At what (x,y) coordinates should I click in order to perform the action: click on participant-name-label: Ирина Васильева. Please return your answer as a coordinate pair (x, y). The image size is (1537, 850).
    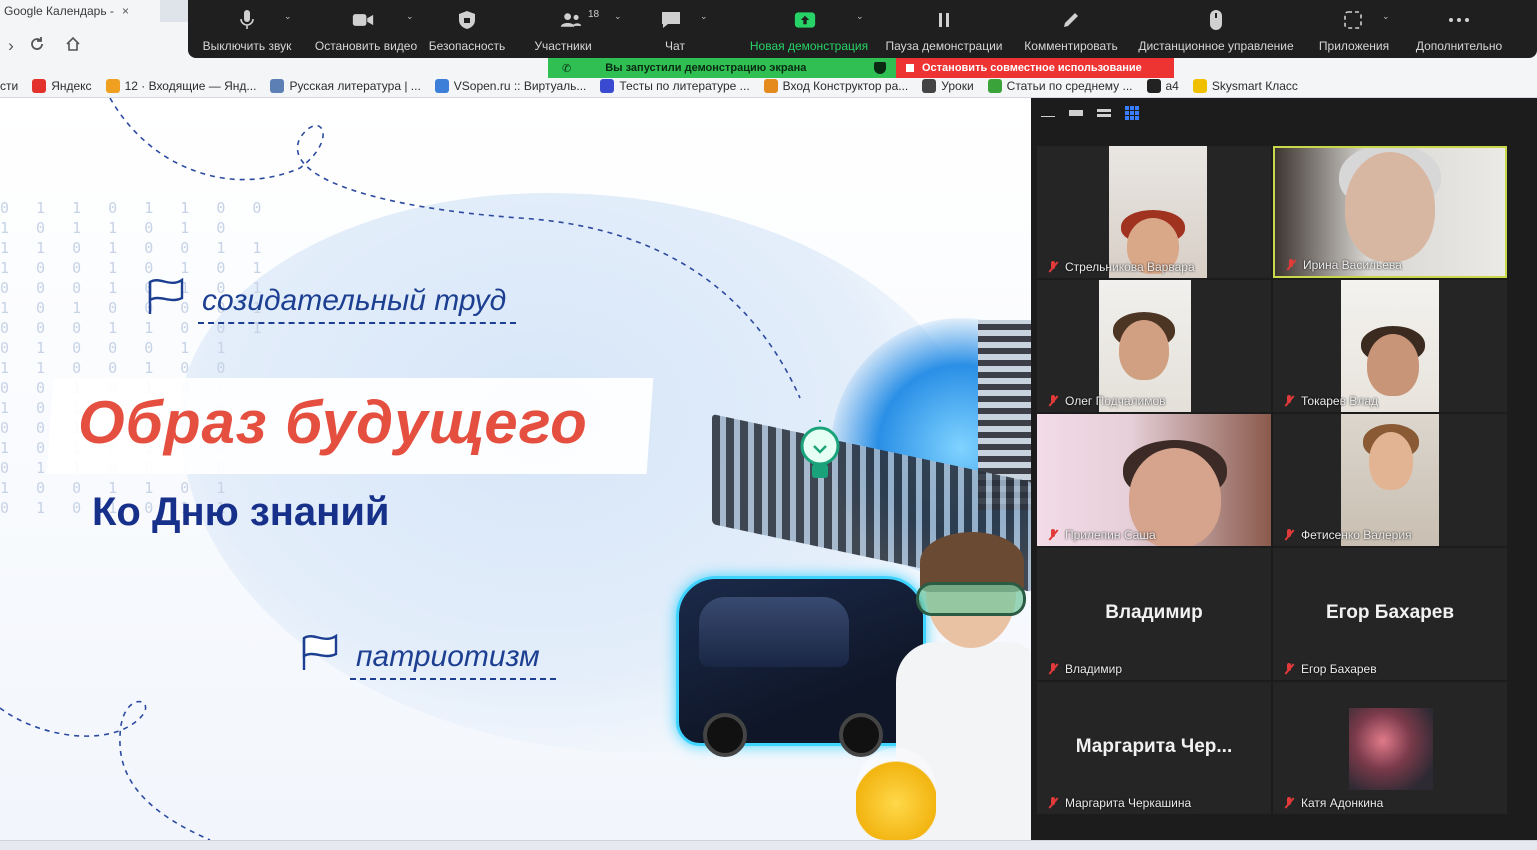
    Looking at the image, I should click on (1343, 265).